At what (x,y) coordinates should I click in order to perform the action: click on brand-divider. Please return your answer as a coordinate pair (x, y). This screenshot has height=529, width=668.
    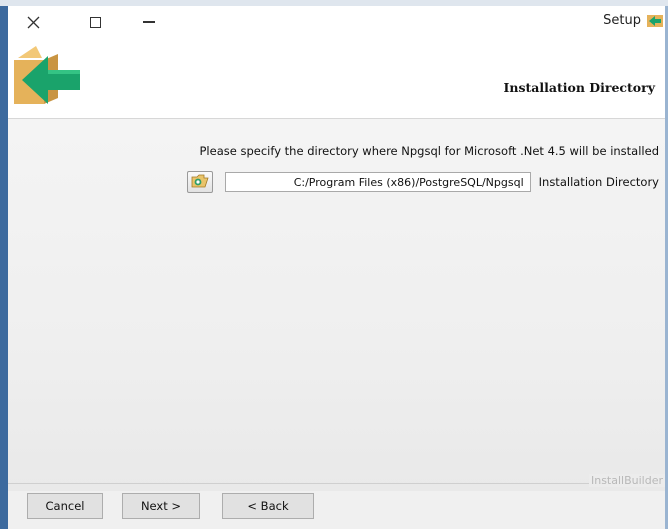
    Looking at the image, I should click on (336, 483).